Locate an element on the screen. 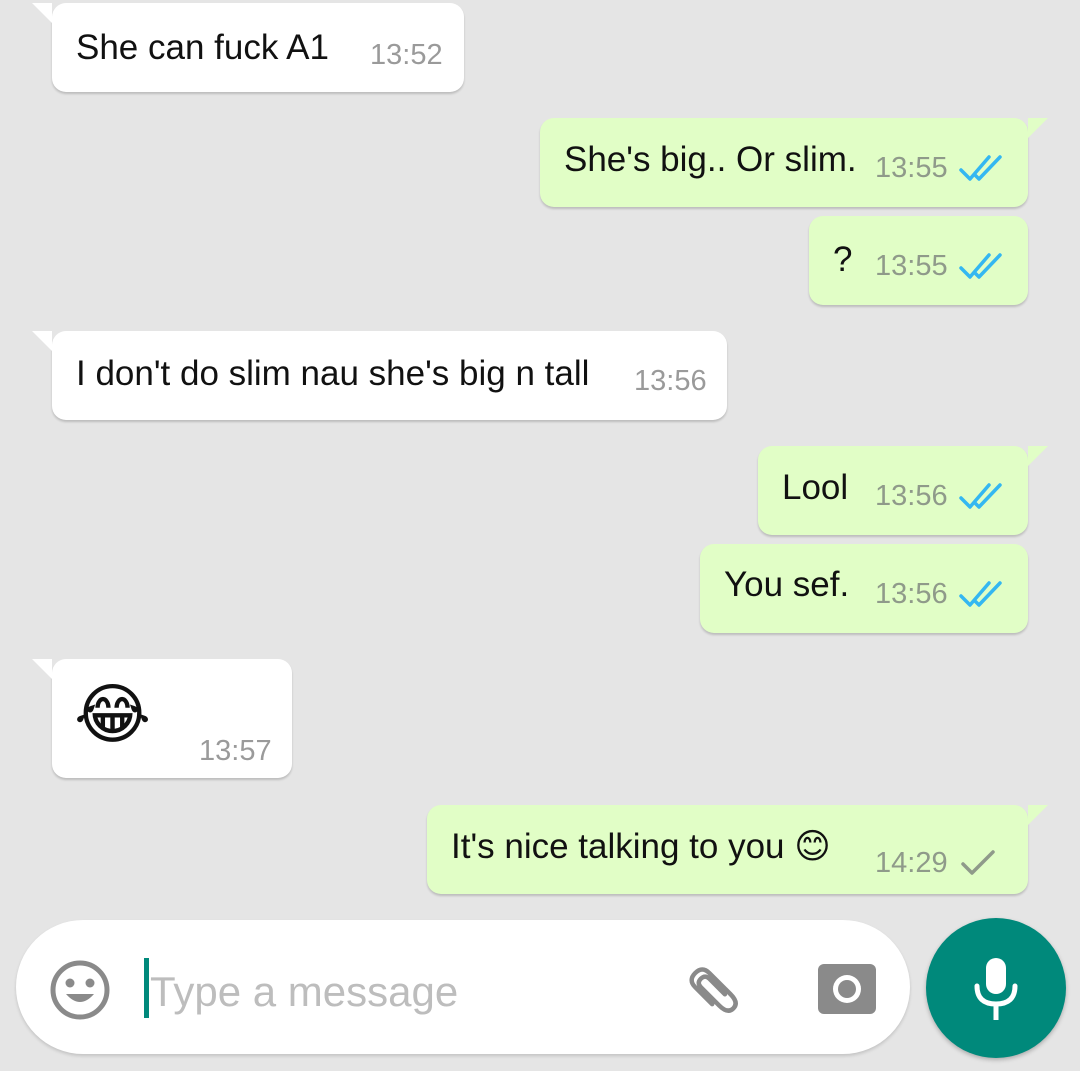  message-bubble-outgoing: ? 13:55 is located at coordinates (918, 260).